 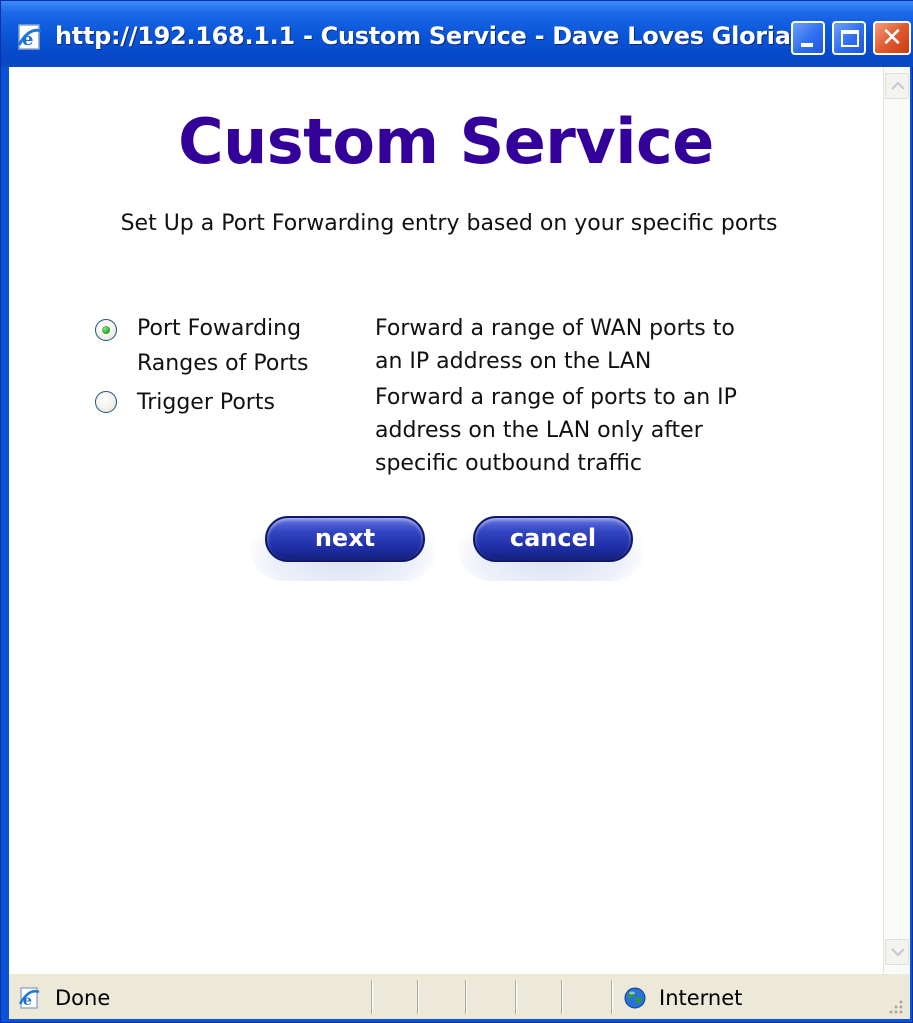 What do you see at coordinates (83, 998) in the screenshot?
I see `status-text: Done` at bounding box center [83, 998].